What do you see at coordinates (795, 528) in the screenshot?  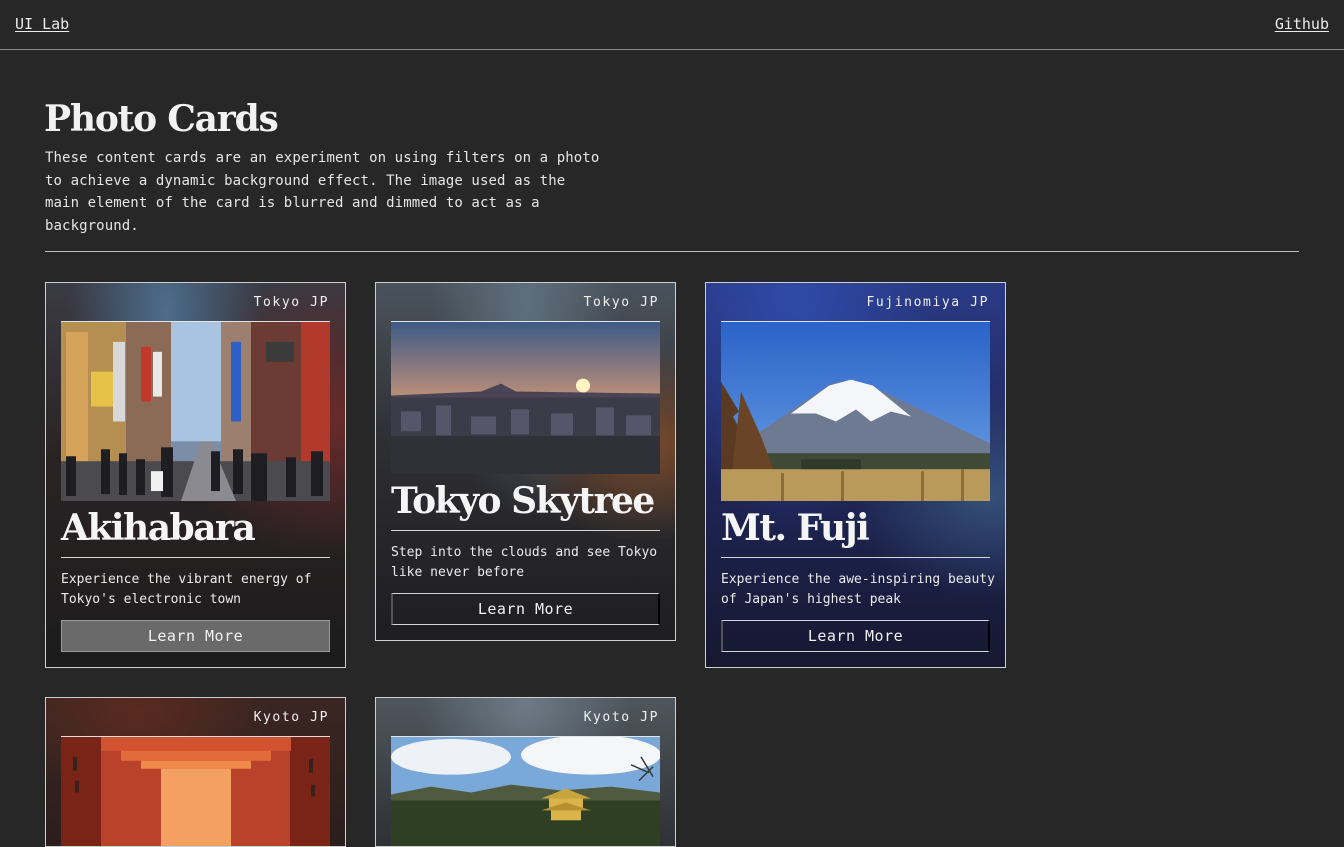 I see `card-title: Mt. Fuji` at bounding box center [795, 528].